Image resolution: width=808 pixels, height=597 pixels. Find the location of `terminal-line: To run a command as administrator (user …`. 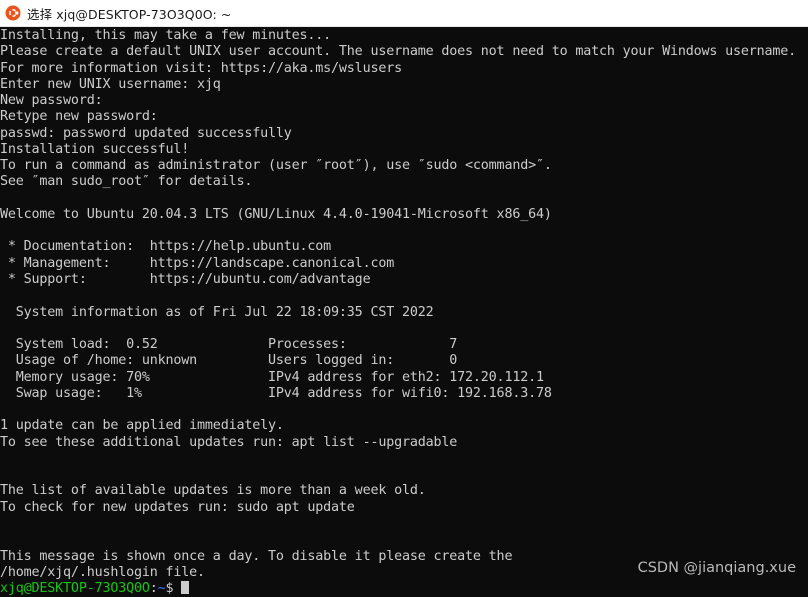

terminal-line: To run a command as administrator (user … is located at coordinates (276, 166).